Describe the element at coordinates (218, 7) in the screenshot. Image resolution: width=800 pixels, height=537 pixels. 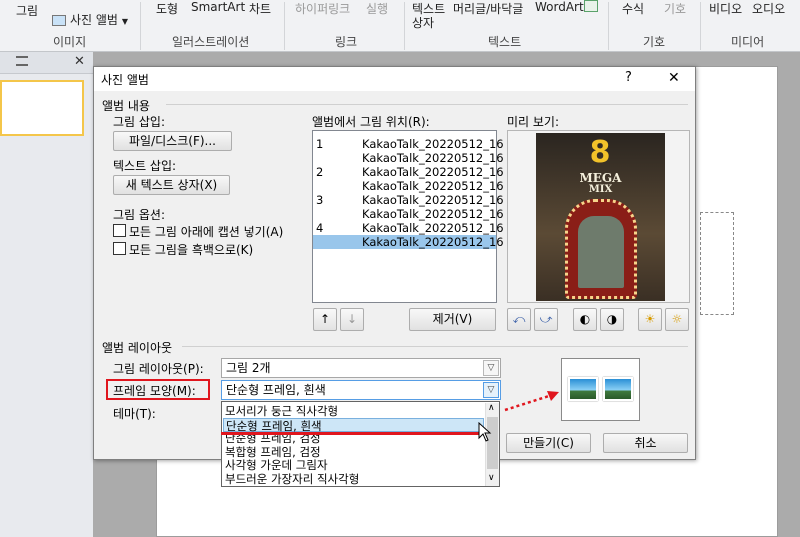
I see `smartart-button: SmartArt` at that location.